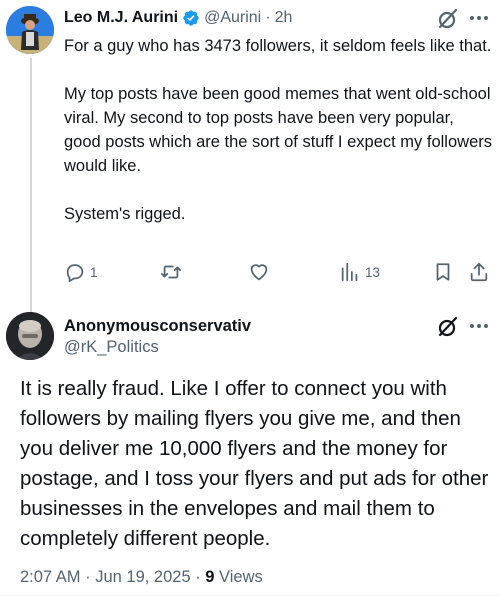 The width and height of the screenshot is (500, 596). What do you see at coordinates (94, 272) in the screenshot?
I see `reply-count: 1` at bounding box center [94, 272].